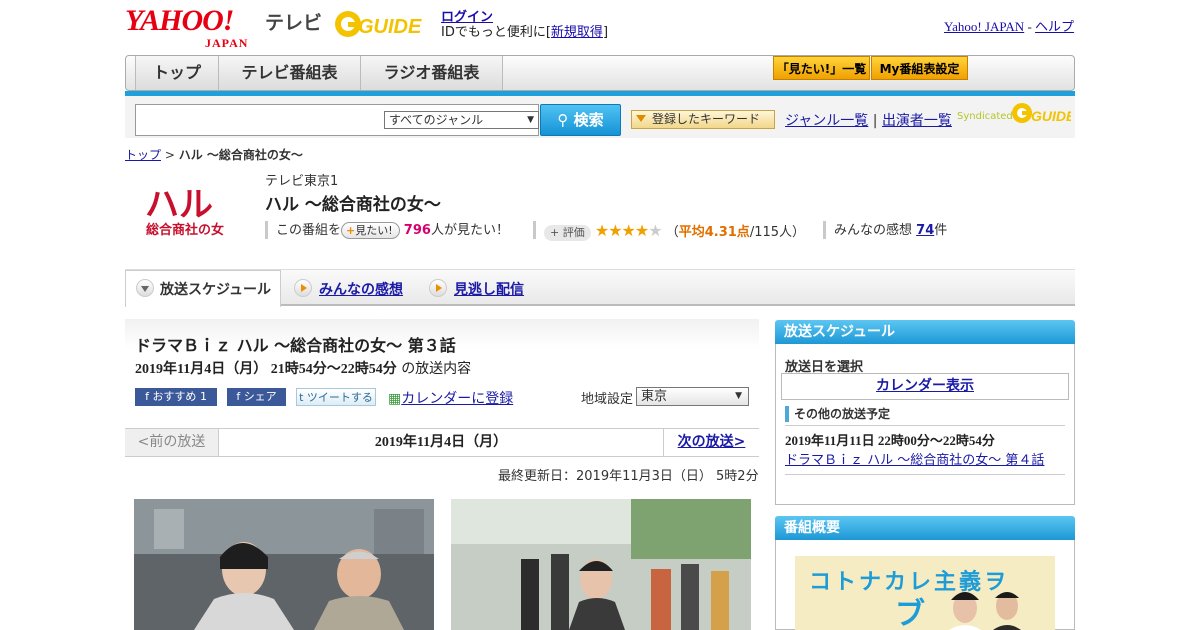 The width and height of the screenshot is (1200, 630). Describe the element at coordinates (605, 32) in the screenshot. I see `login-suffix: ]` at that location.